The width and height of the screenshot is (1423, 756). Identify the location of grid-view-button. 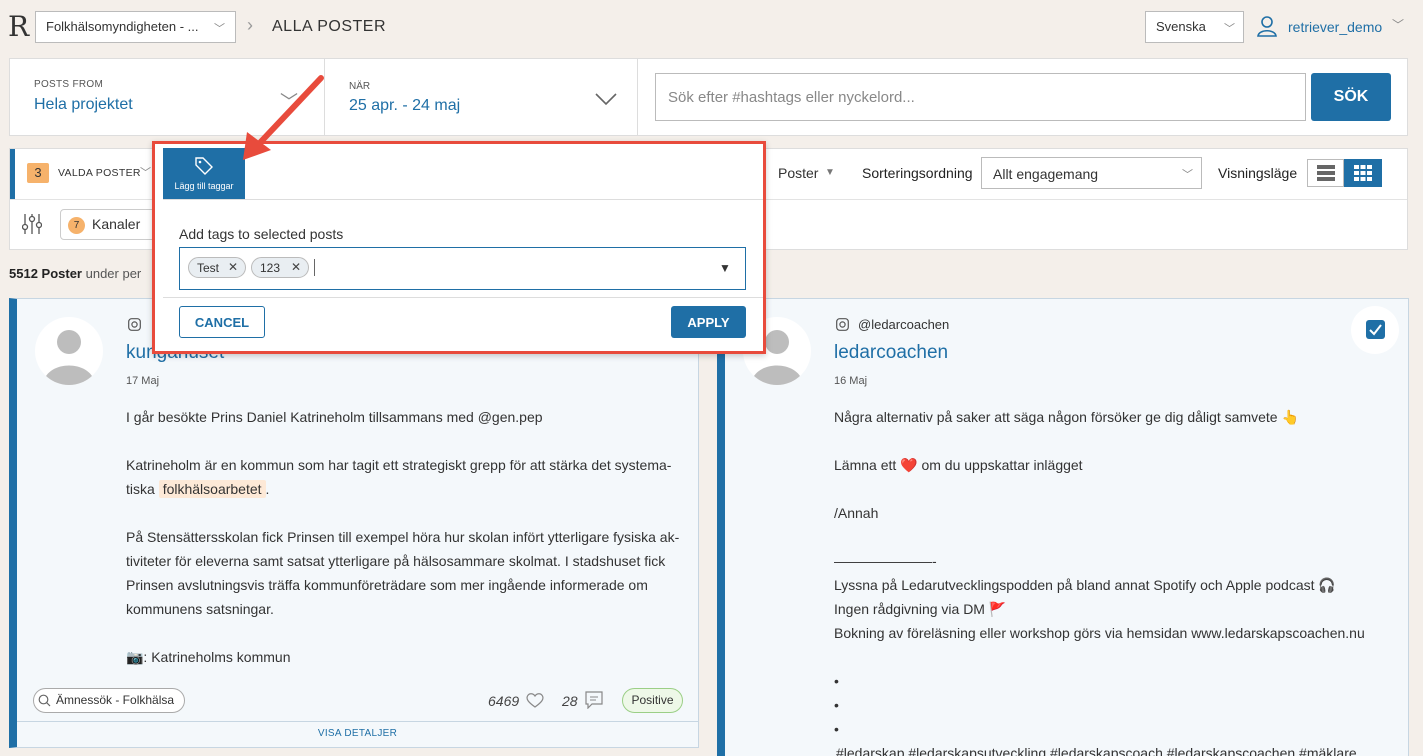
(1363, 173).